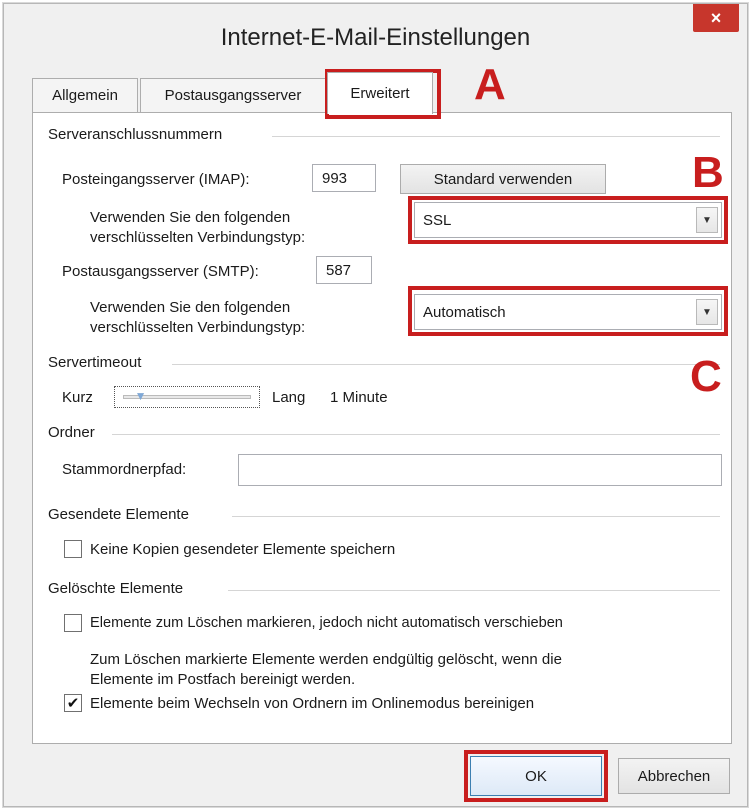 Image resolution: width=751 pixels, height=810 pixels. What do you see at coordinates (344, 178) in the screenshot?
I see `incoming-port-input: 993` at bounding box center [344, 178].